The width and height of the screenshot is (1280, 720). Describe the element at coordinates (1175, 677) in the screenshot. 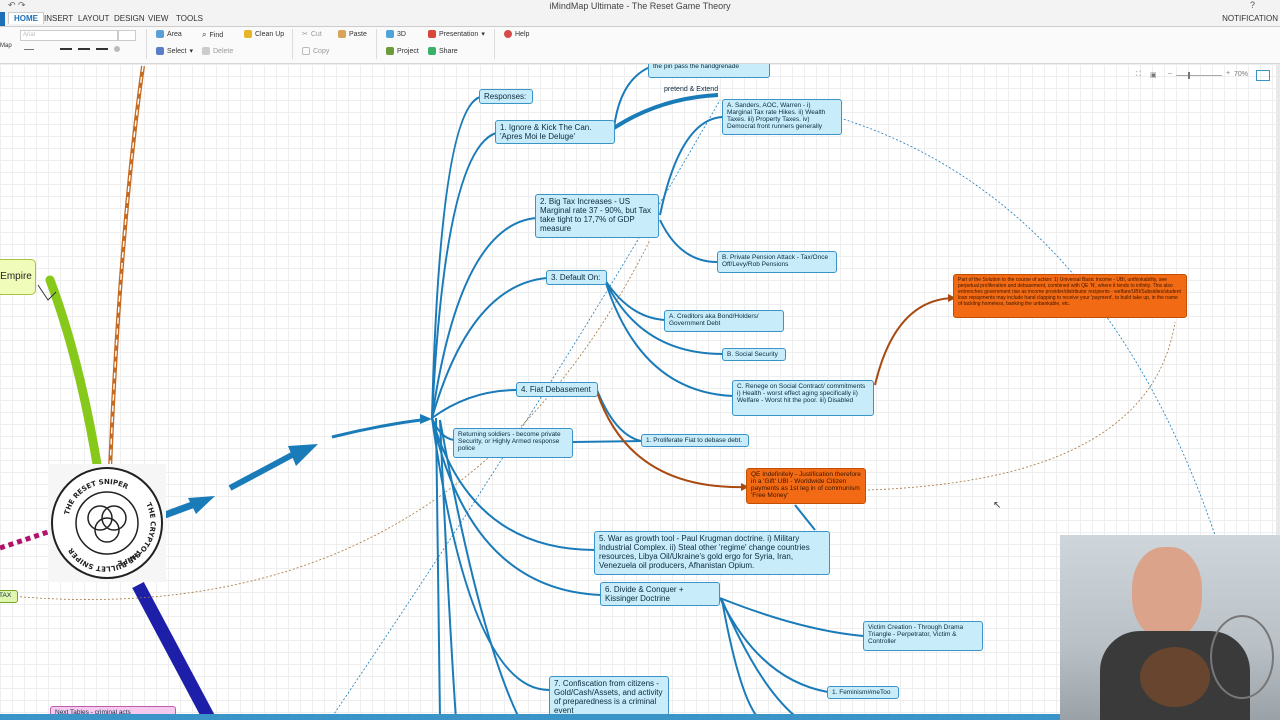

I see `shirt-graphic` at that location.